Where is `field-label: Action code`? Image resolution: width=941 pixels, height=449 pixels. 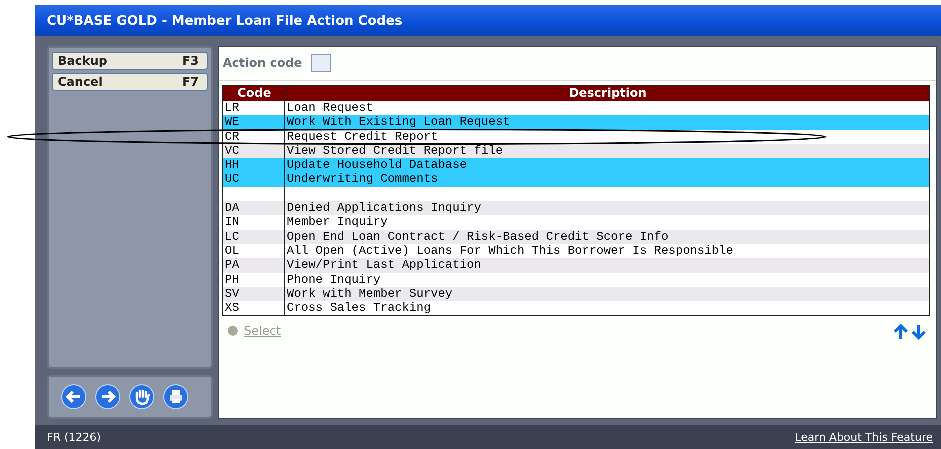 field-label: Action code is located at coordinates (262, 63).